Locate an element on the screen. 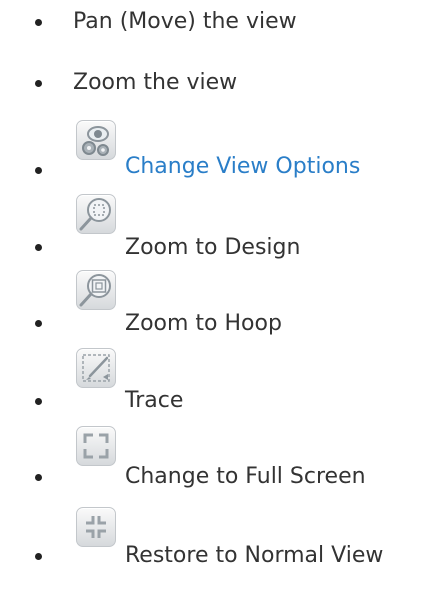 Image resolution: width=421 pixels, height=603 pixels. zoom-to-hoop-icon is located at coordinates (96, 290).